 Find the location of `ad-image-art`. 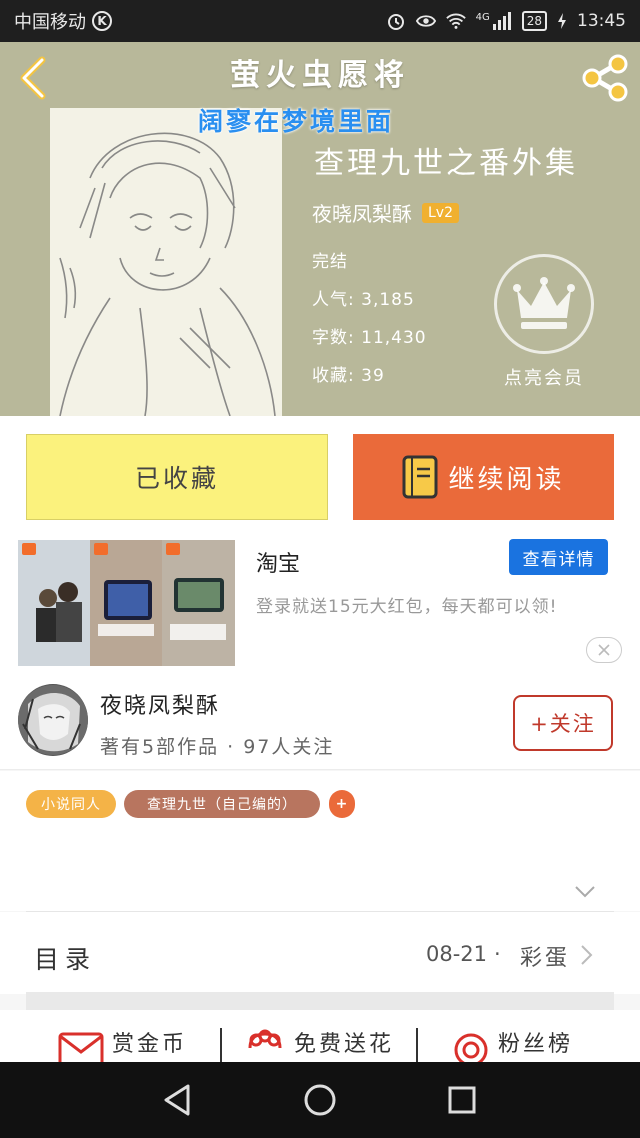

ad-image-art is located at coordinates (126, 603).